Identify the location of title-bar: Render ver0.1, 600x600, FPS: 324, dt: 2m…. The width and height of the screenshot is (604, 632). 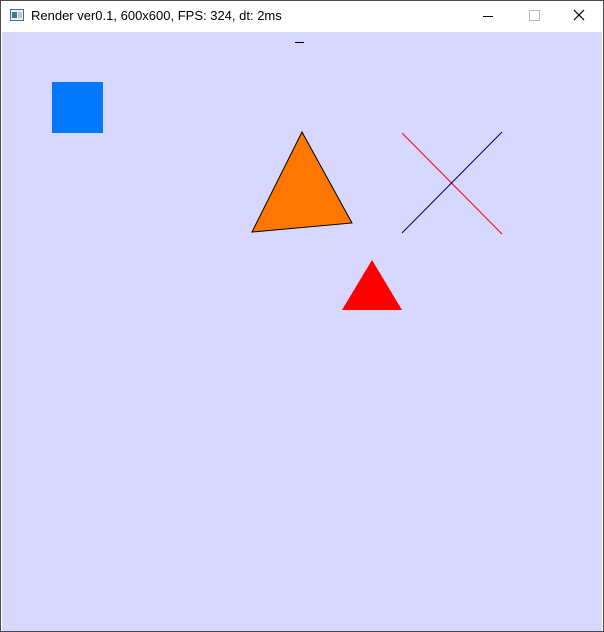
(302, 16).